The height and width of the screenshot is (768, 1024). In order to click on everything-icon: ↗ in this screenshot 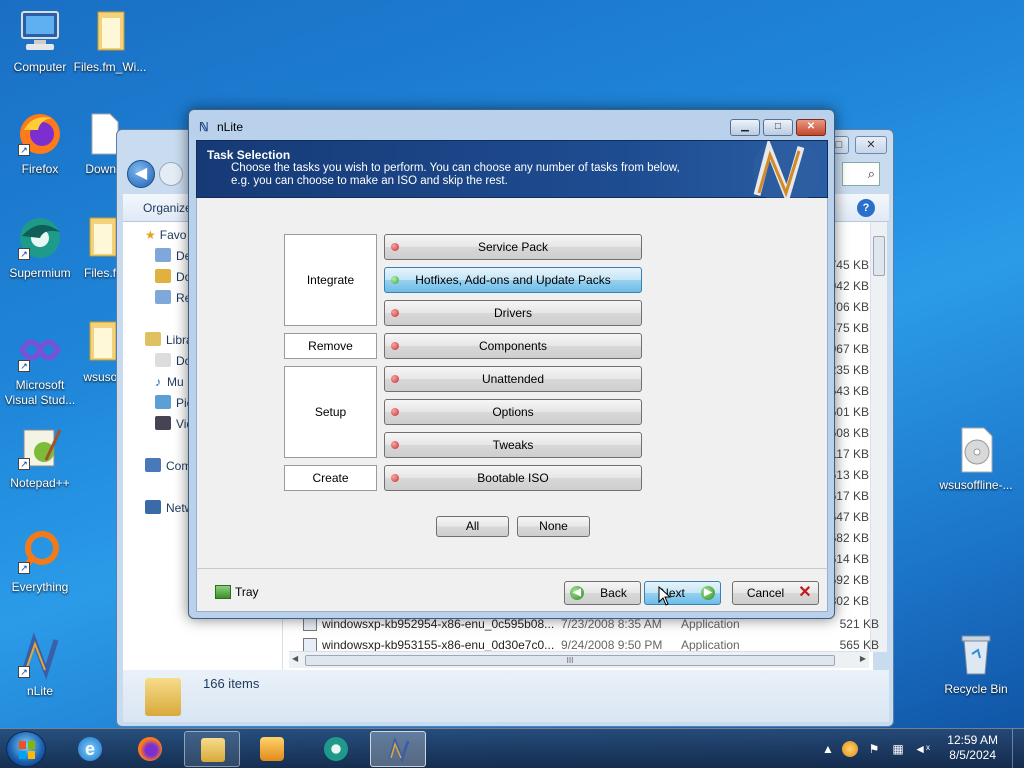, I will do `click(40, 552)`.